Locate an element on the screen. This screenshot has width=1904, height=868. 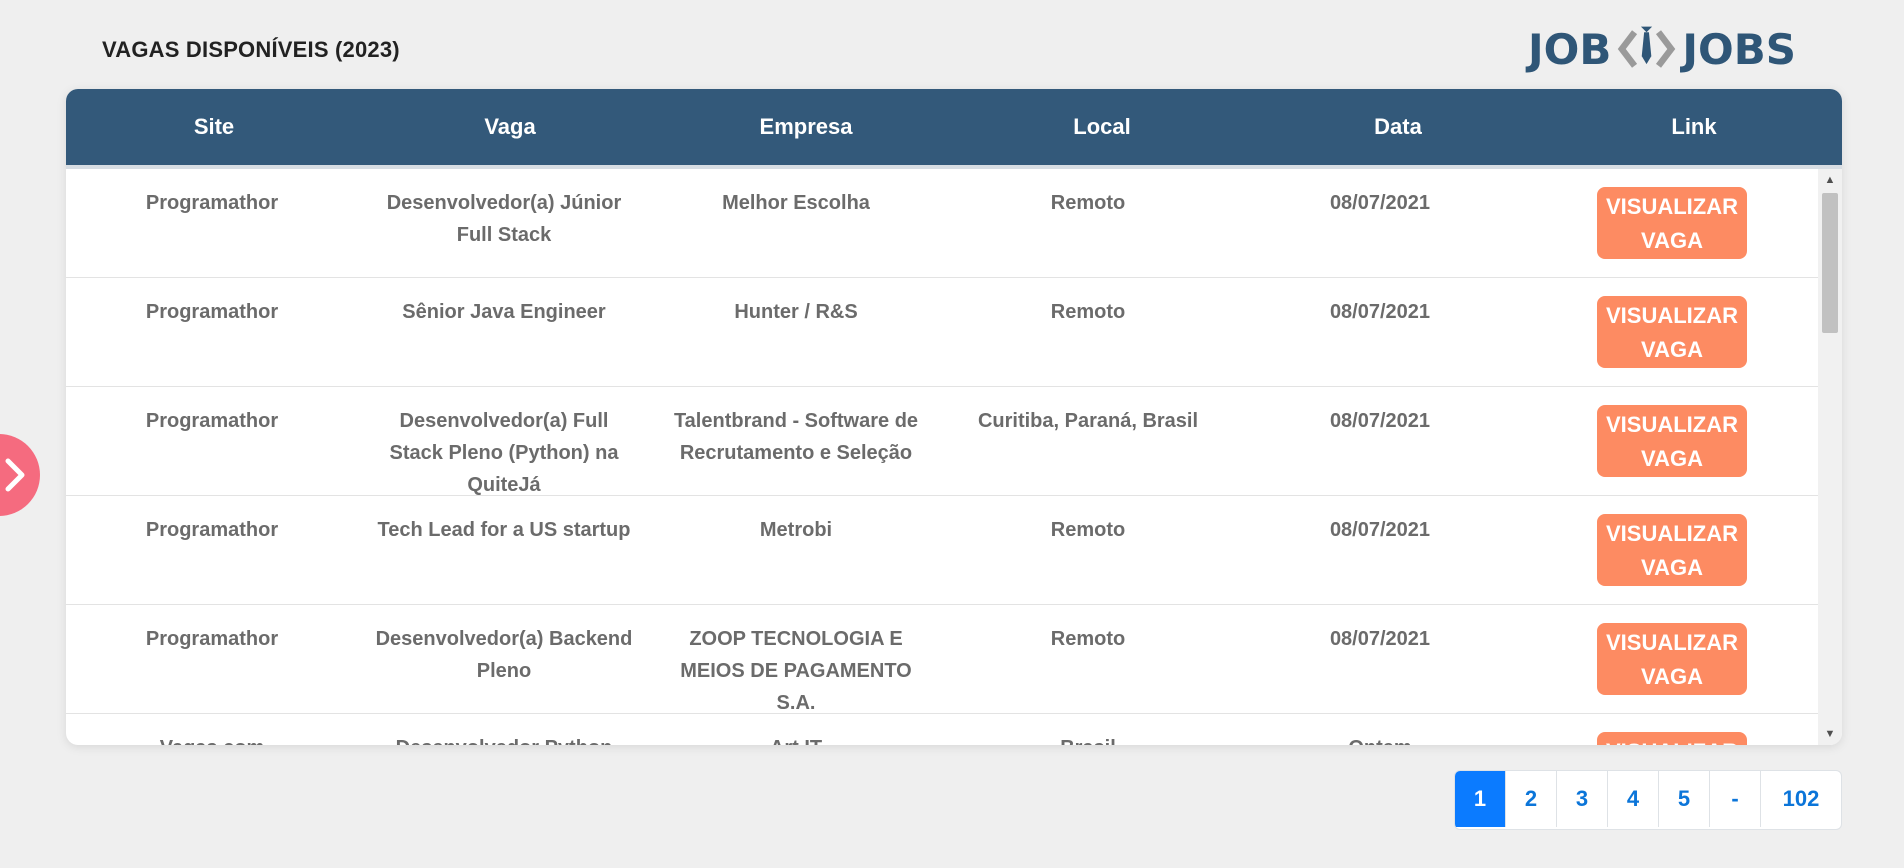
cell-local: Curitiba, Paraná, Brasil is located at coordinates (1088, 421).